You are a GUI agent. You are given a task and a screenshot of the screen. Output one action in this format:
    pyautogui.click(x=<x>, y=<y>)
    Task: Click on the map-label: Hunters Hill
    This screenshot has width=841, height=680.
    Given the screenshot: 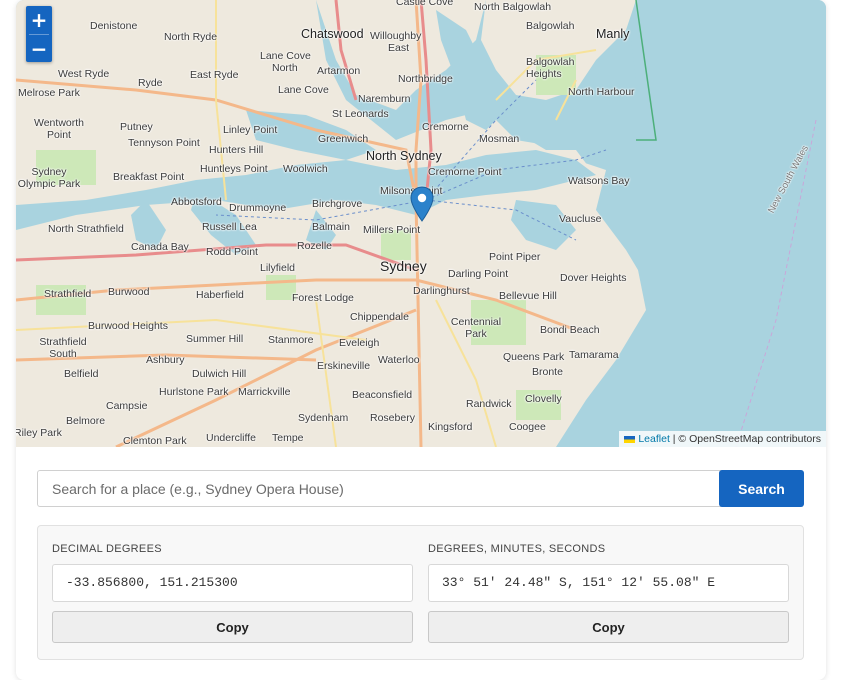 What is the action you would take?
    pyautogui.click(x=236, y=150)
    